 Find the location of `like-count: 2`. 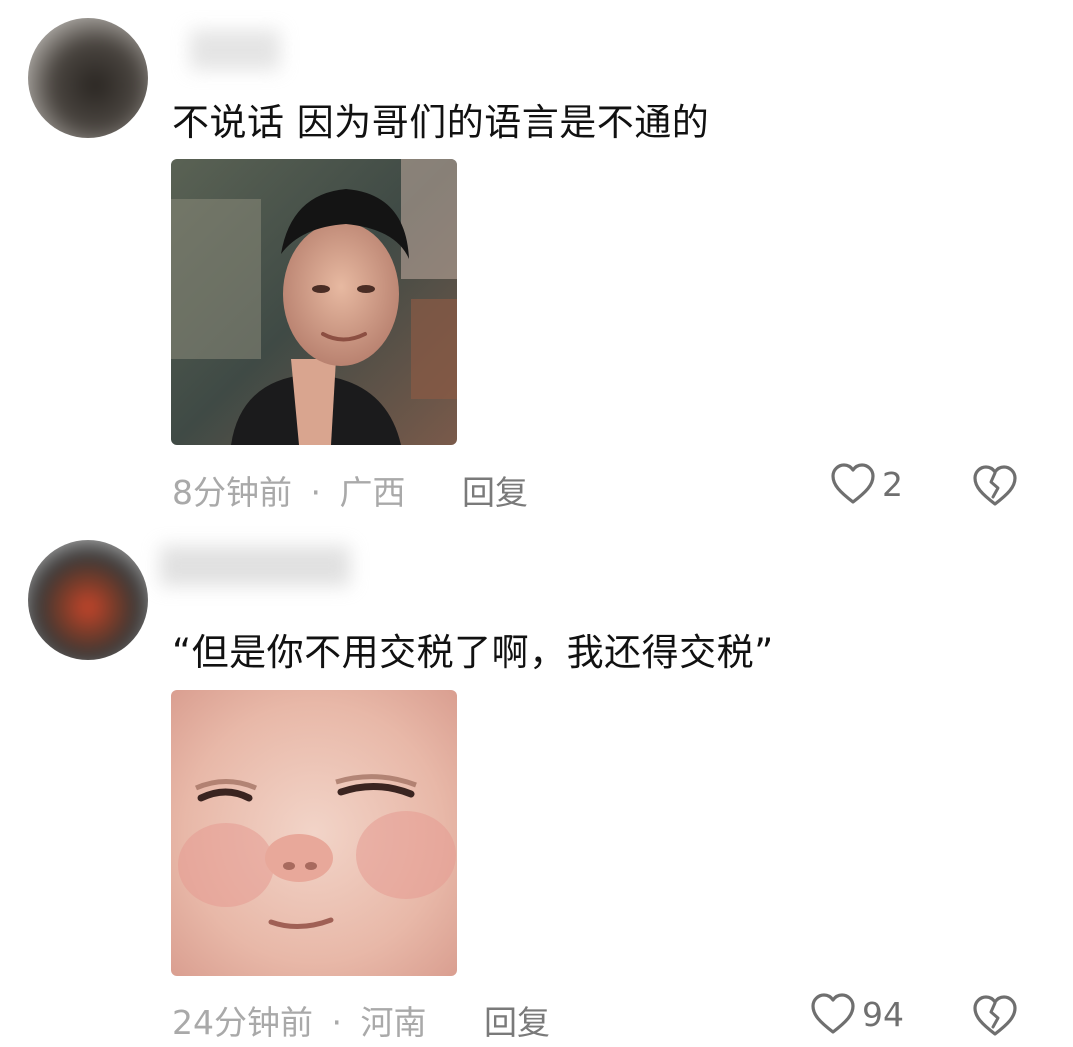

like-count: 2 is located at coordinates (892, 484).